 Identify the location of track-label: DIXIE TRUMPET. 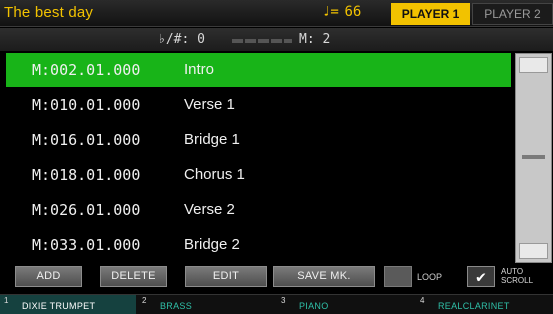
(59, 306).